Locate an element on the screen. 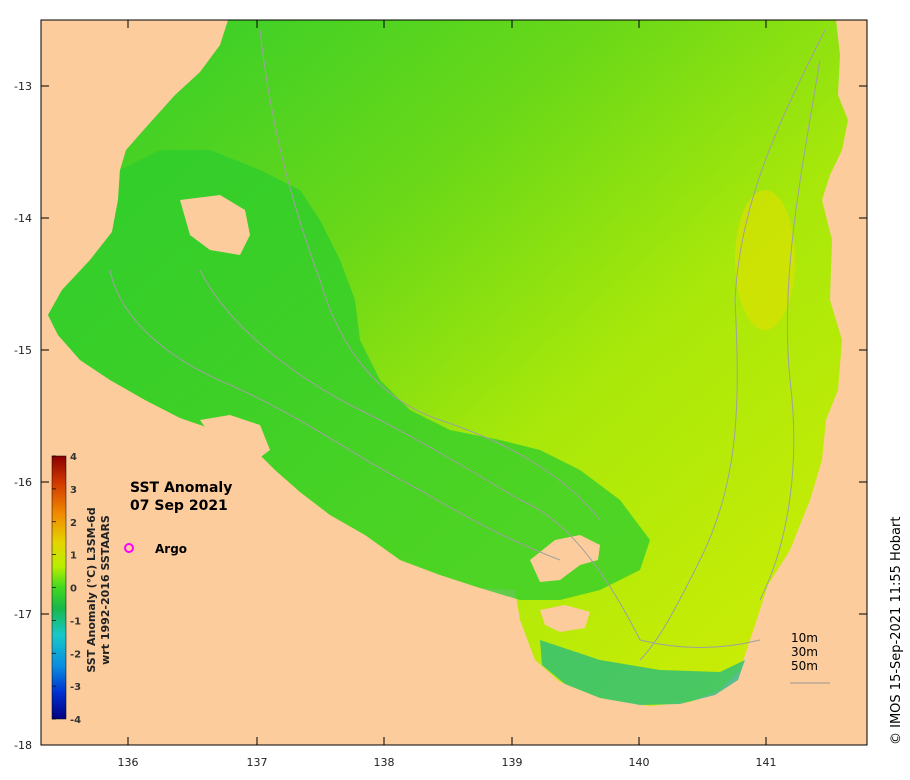 This screenshot has height=780, width=910. lat-tick-label: -13 is located at coordinates (23, 86).